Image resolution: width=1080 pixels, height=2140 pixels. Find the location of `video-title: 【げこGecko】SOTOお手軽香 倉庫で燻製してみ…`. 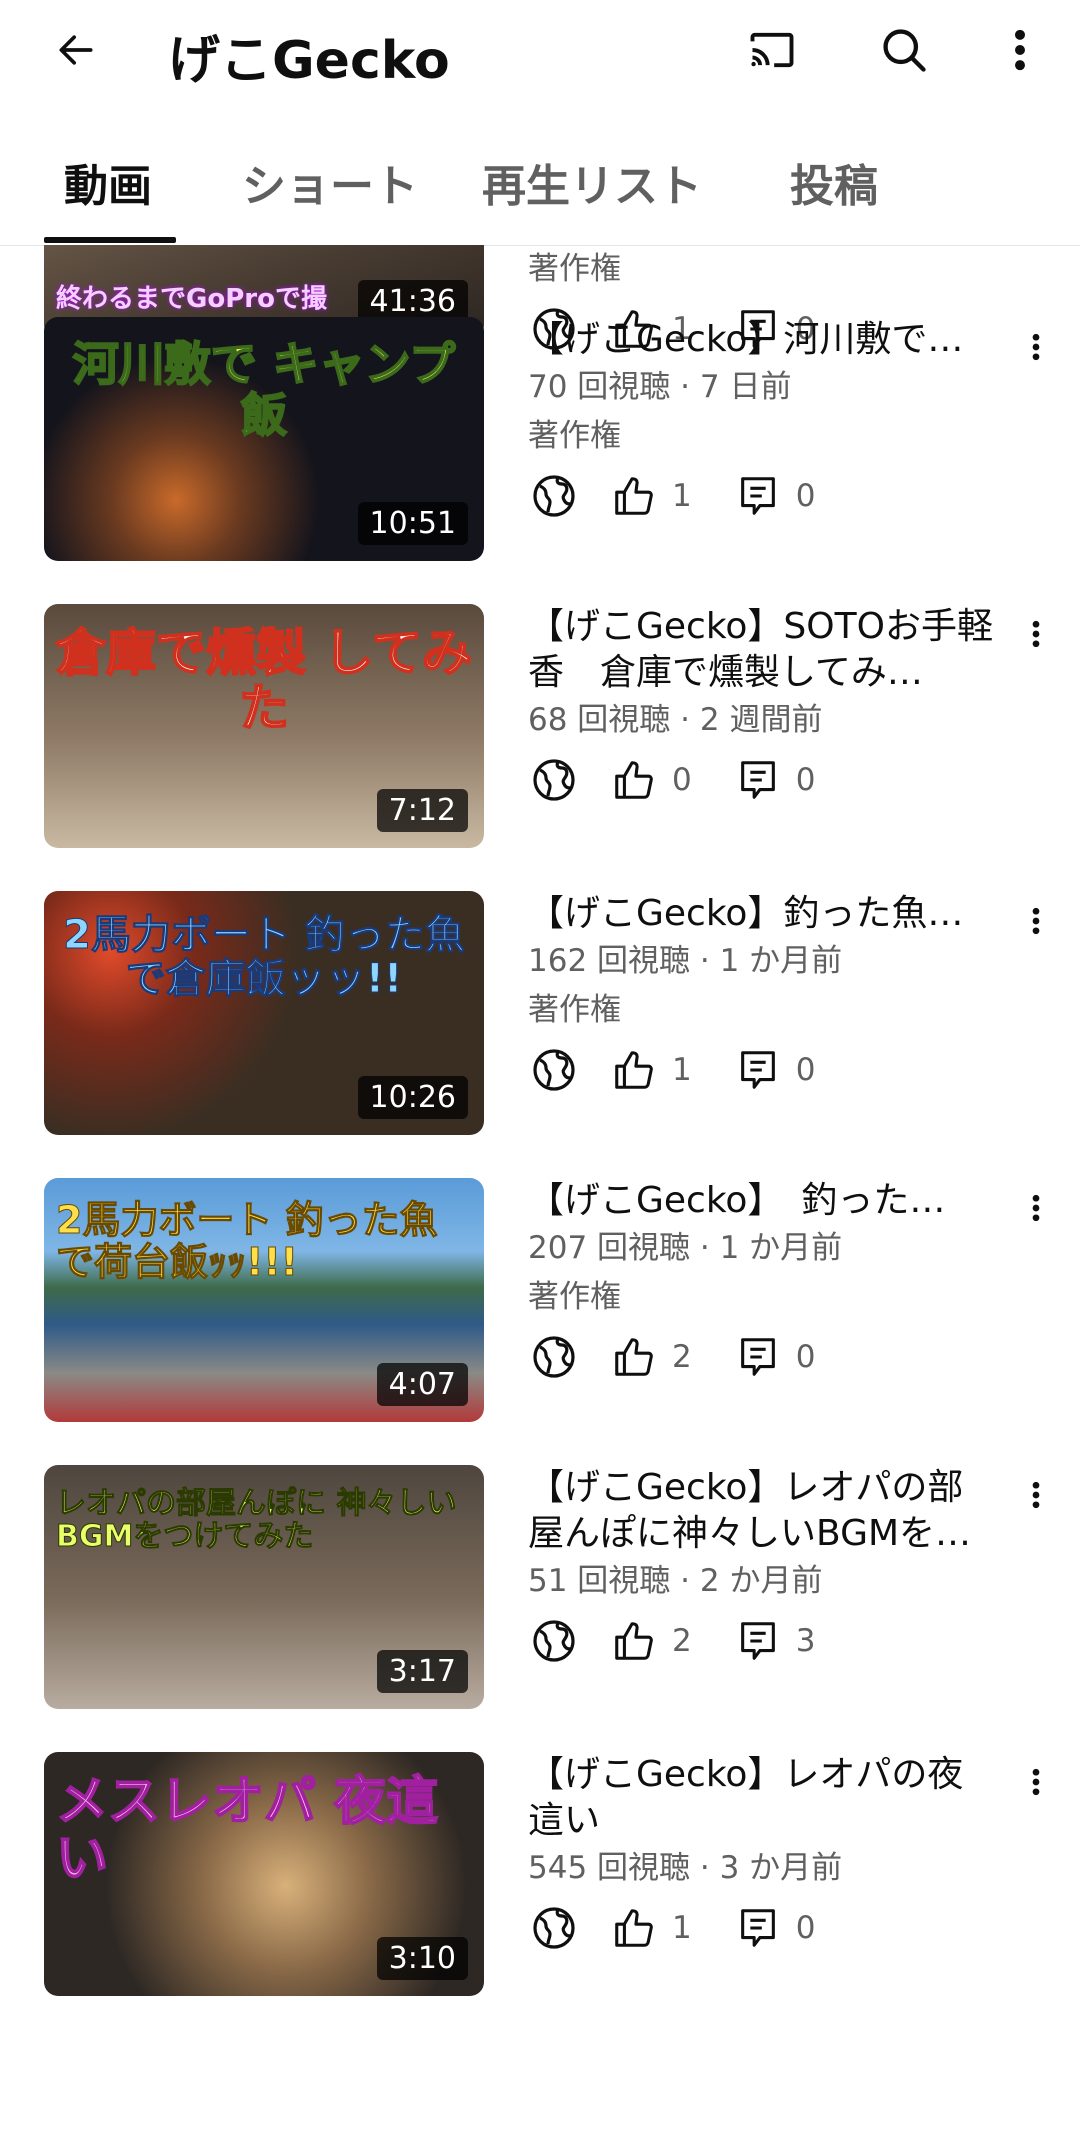

video-title: 【げこGecko】SOTOお手軽香 倉庫で燻製してみ… is located at coordinates (763, 650).